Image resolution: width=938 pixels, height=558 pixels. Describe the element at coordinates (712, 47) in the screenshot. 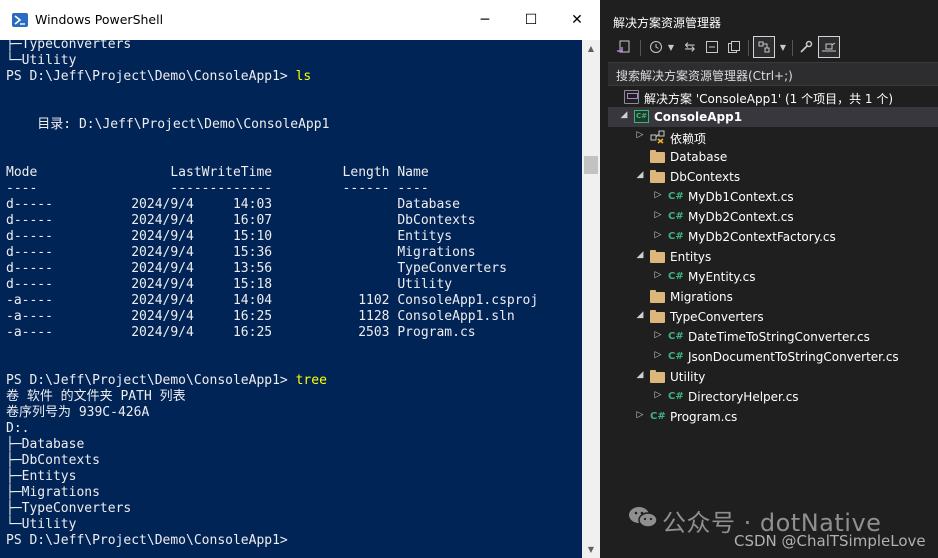

I see `collapse-all-icon` at that location.